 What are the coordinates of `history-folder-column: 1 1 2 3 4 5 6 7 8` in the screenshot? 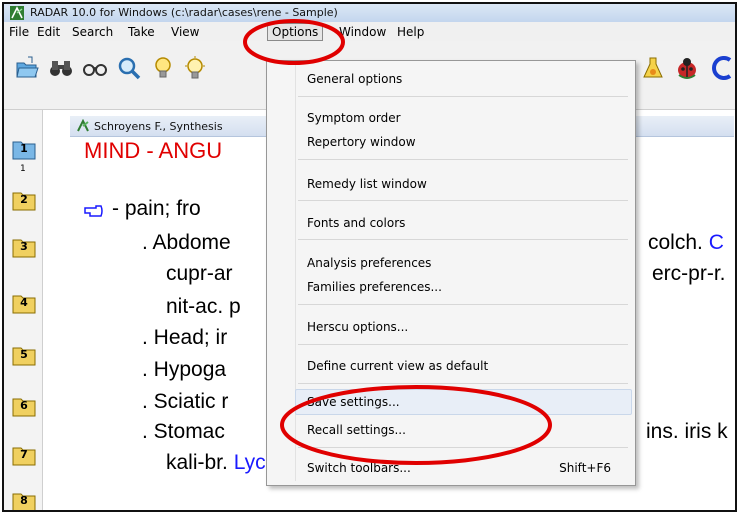 It's located at (23, 310).